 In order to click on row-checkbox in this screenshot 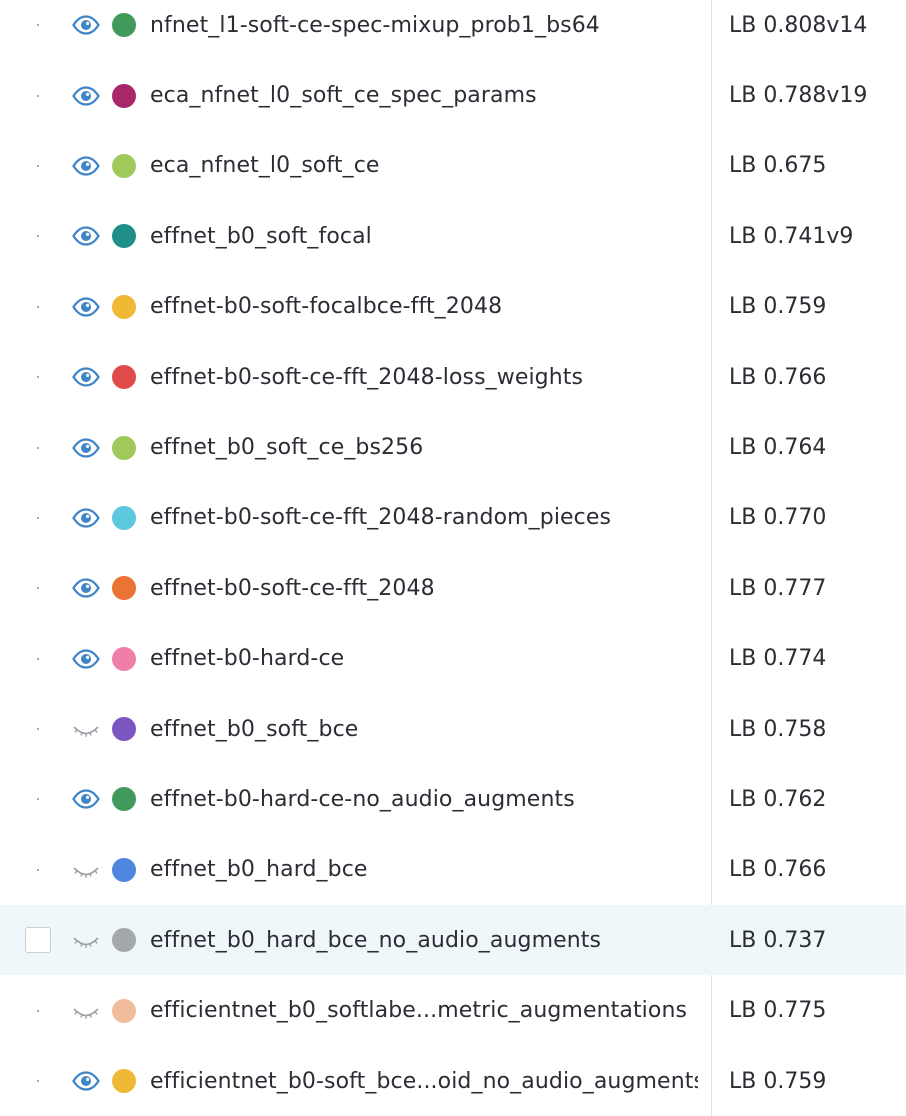, I will do `click(38, 940)`.